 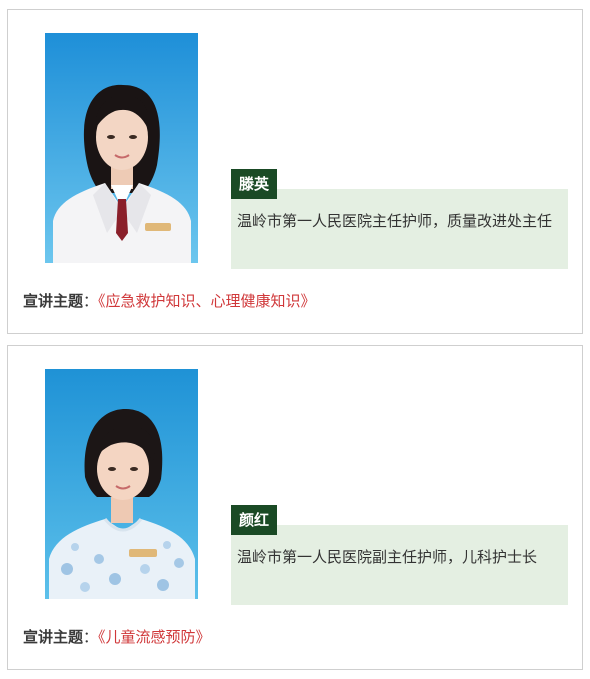 I want to click on topic-line: 宣讲主题：《应急救护知识、心理健康知识》, so click(x=169, y=301).